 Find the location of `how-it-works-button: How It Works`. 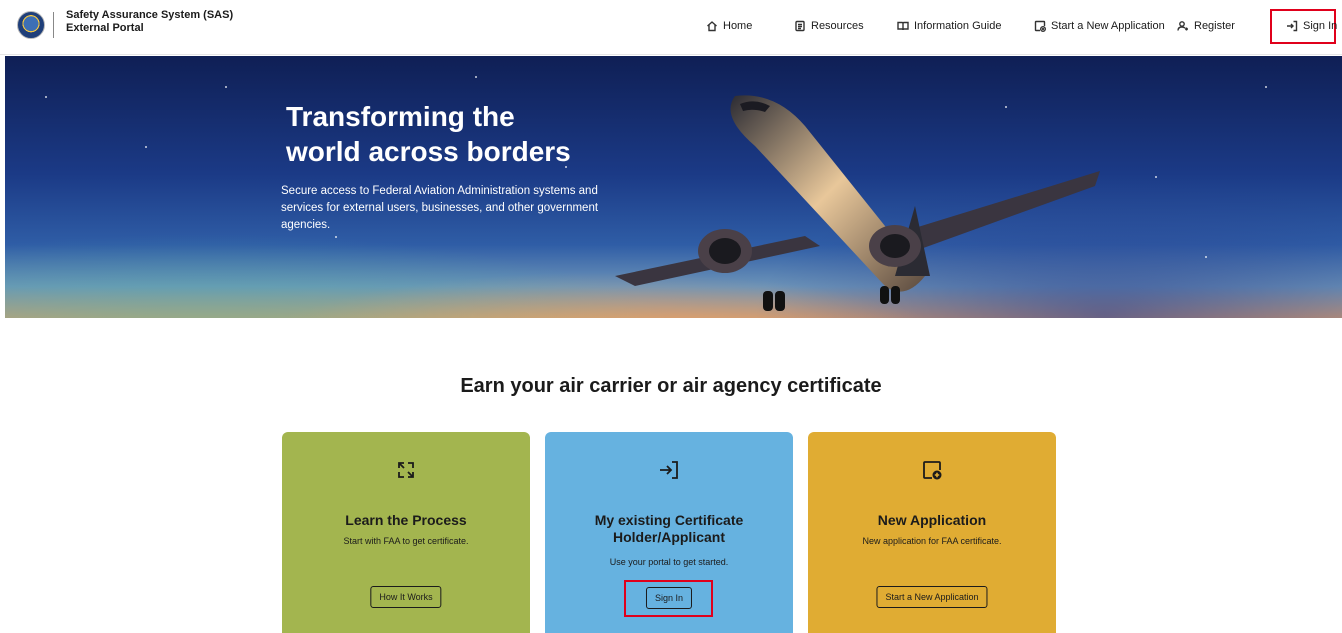

how-it-works-button: How It Works is located at coordinates (406, 597).